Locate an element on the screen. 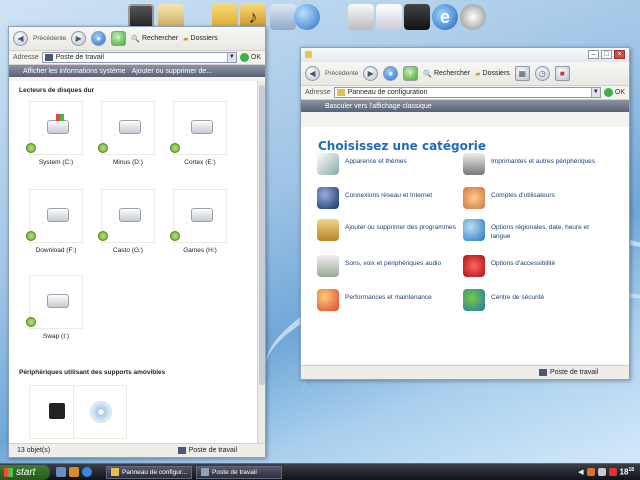 This screenshot has width=640, height=480. show-desktop-icon is located at coordinates (61, 472).